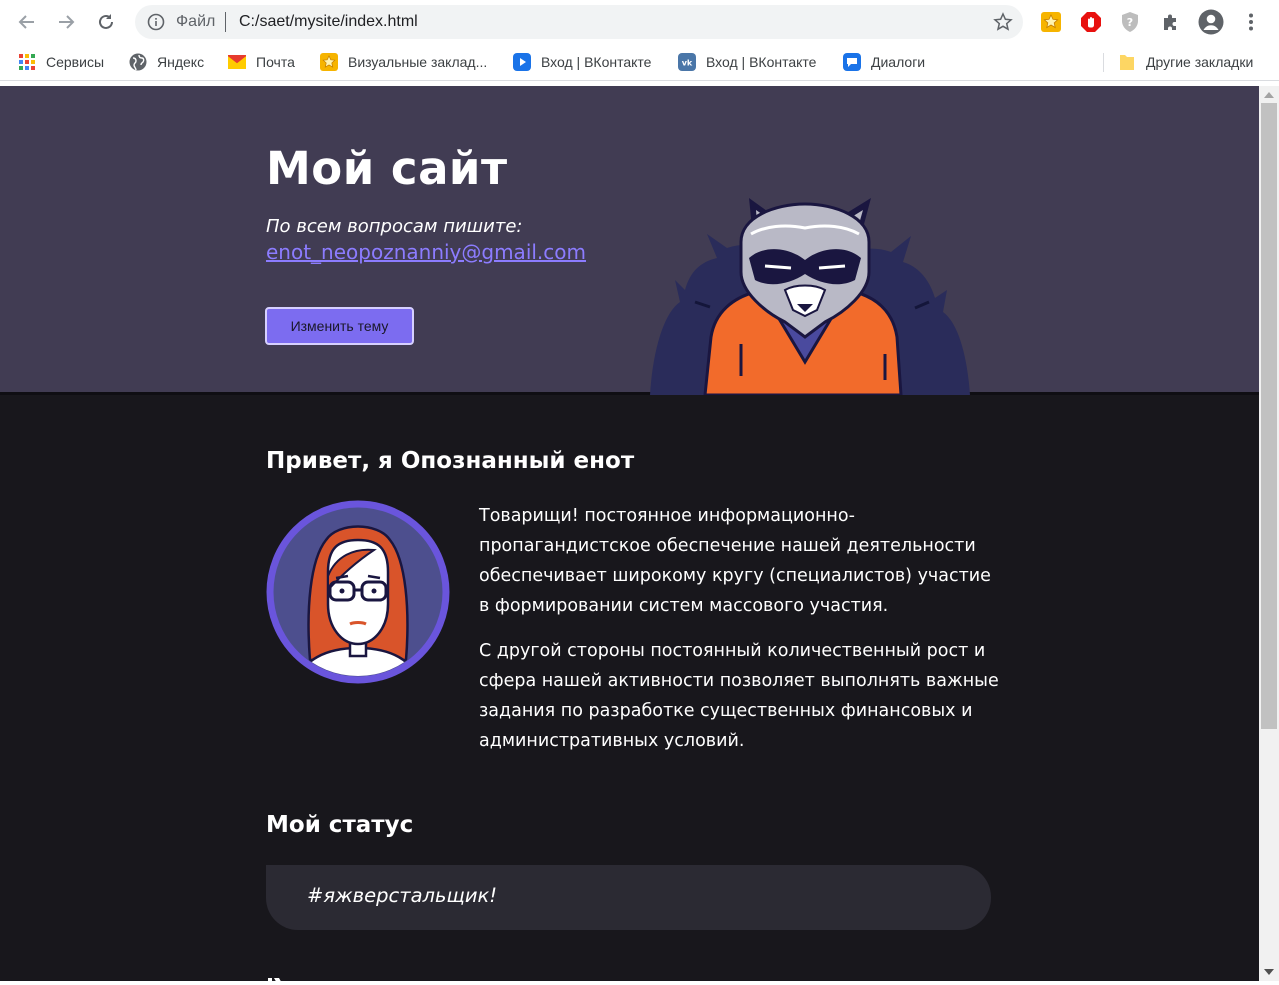 This screenshot has width=1279, height=985. I want to click on reload-icon, so click(106, 21).